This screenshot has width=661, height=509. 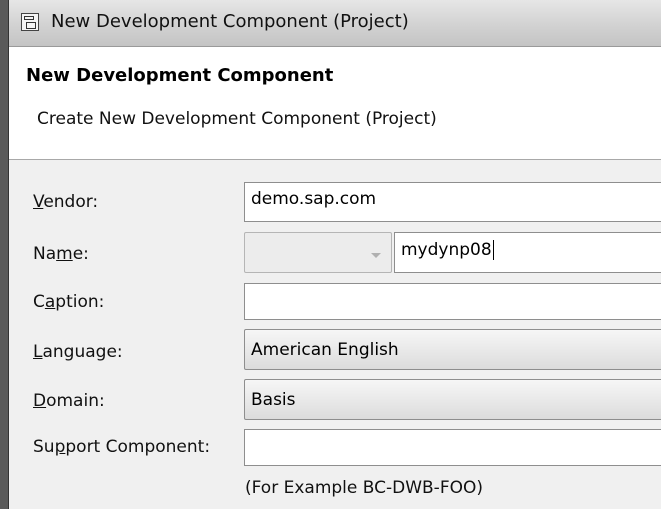 I want to click on language-value: American English, so click(x=325, y=350).